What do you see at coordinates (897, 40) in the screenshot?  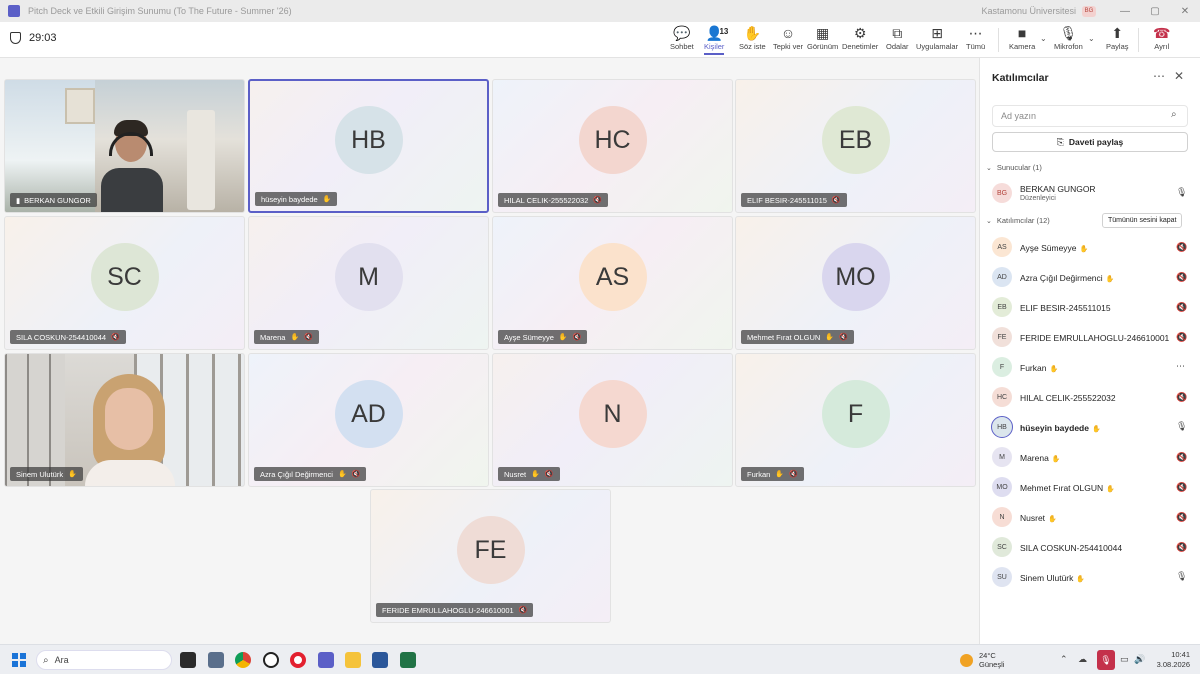 I see `rooms-button: ⧉ Odalar` at bounding box center [897, 40].